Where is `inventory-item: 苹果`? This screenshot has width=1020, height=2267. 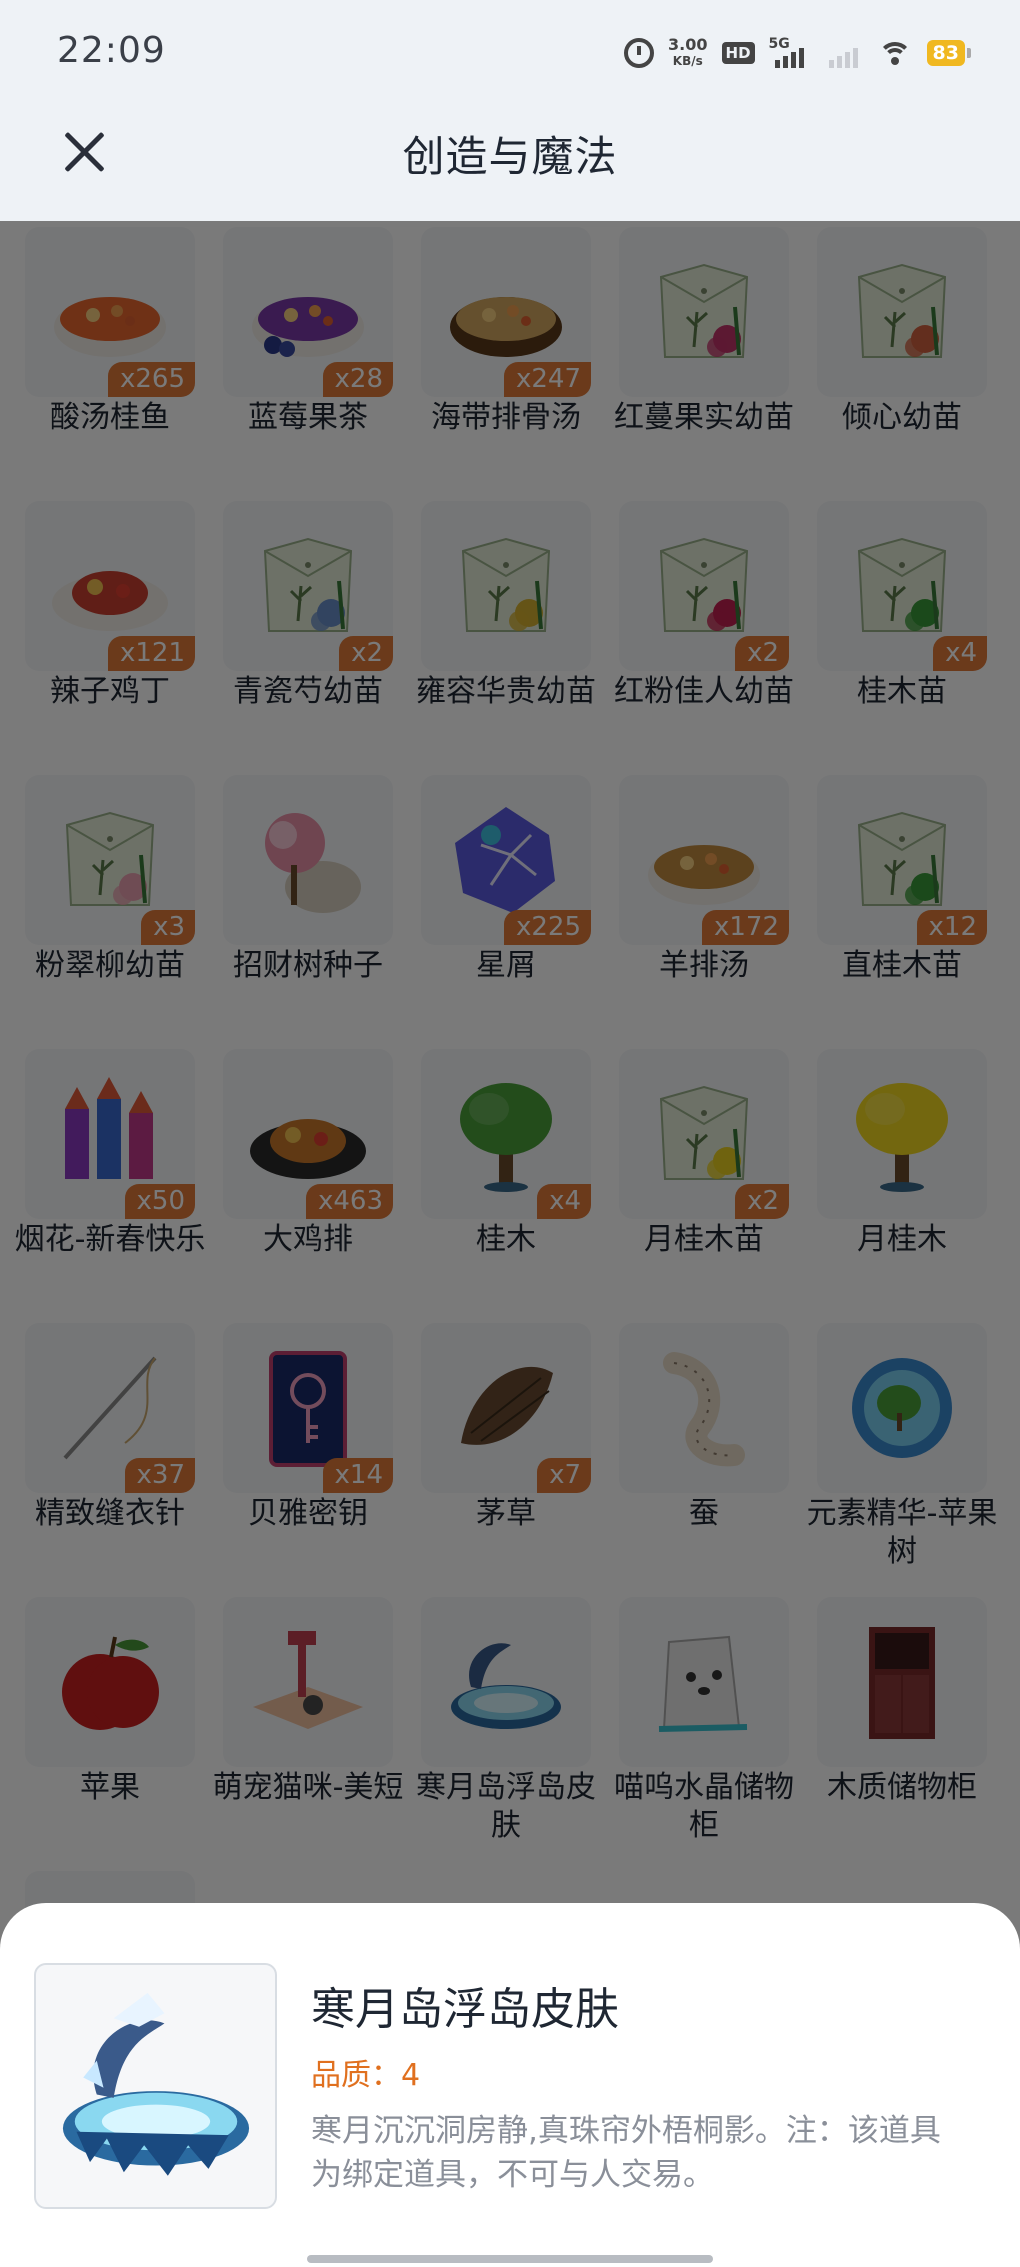 inventory-item: 苹果 is located at coordinates (110, 1727).